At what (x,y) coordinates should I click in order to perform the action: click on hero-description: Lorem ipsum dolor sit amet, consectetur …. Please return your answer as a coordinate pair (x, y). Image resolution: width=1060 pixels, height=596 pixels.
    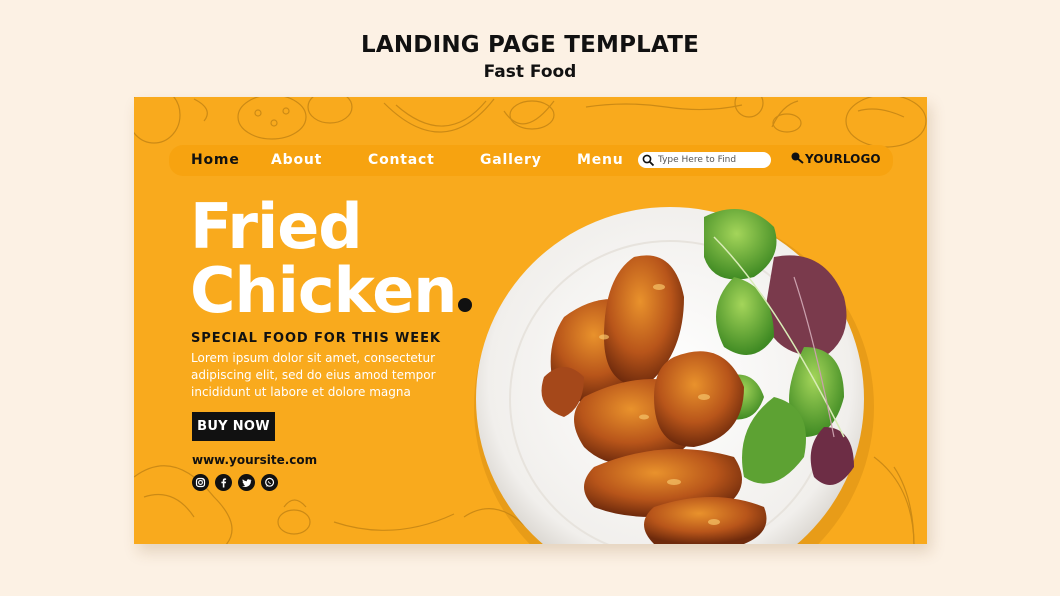
    Looking at the image, I should click on (327, 375).